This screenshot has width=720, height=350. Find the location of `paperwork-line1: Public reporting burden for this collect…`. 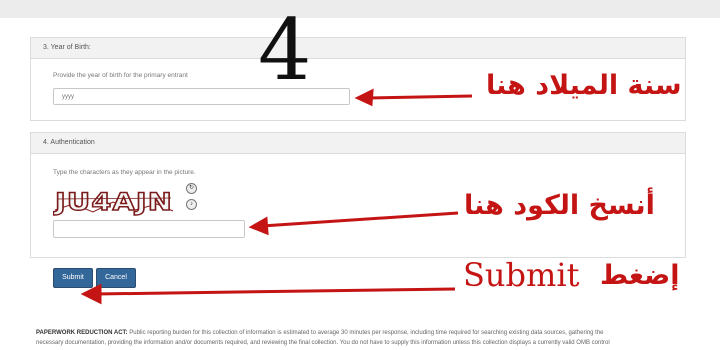

paperwork-line1: Public reporting burden for this collect… is located at coordinates (366, 333).